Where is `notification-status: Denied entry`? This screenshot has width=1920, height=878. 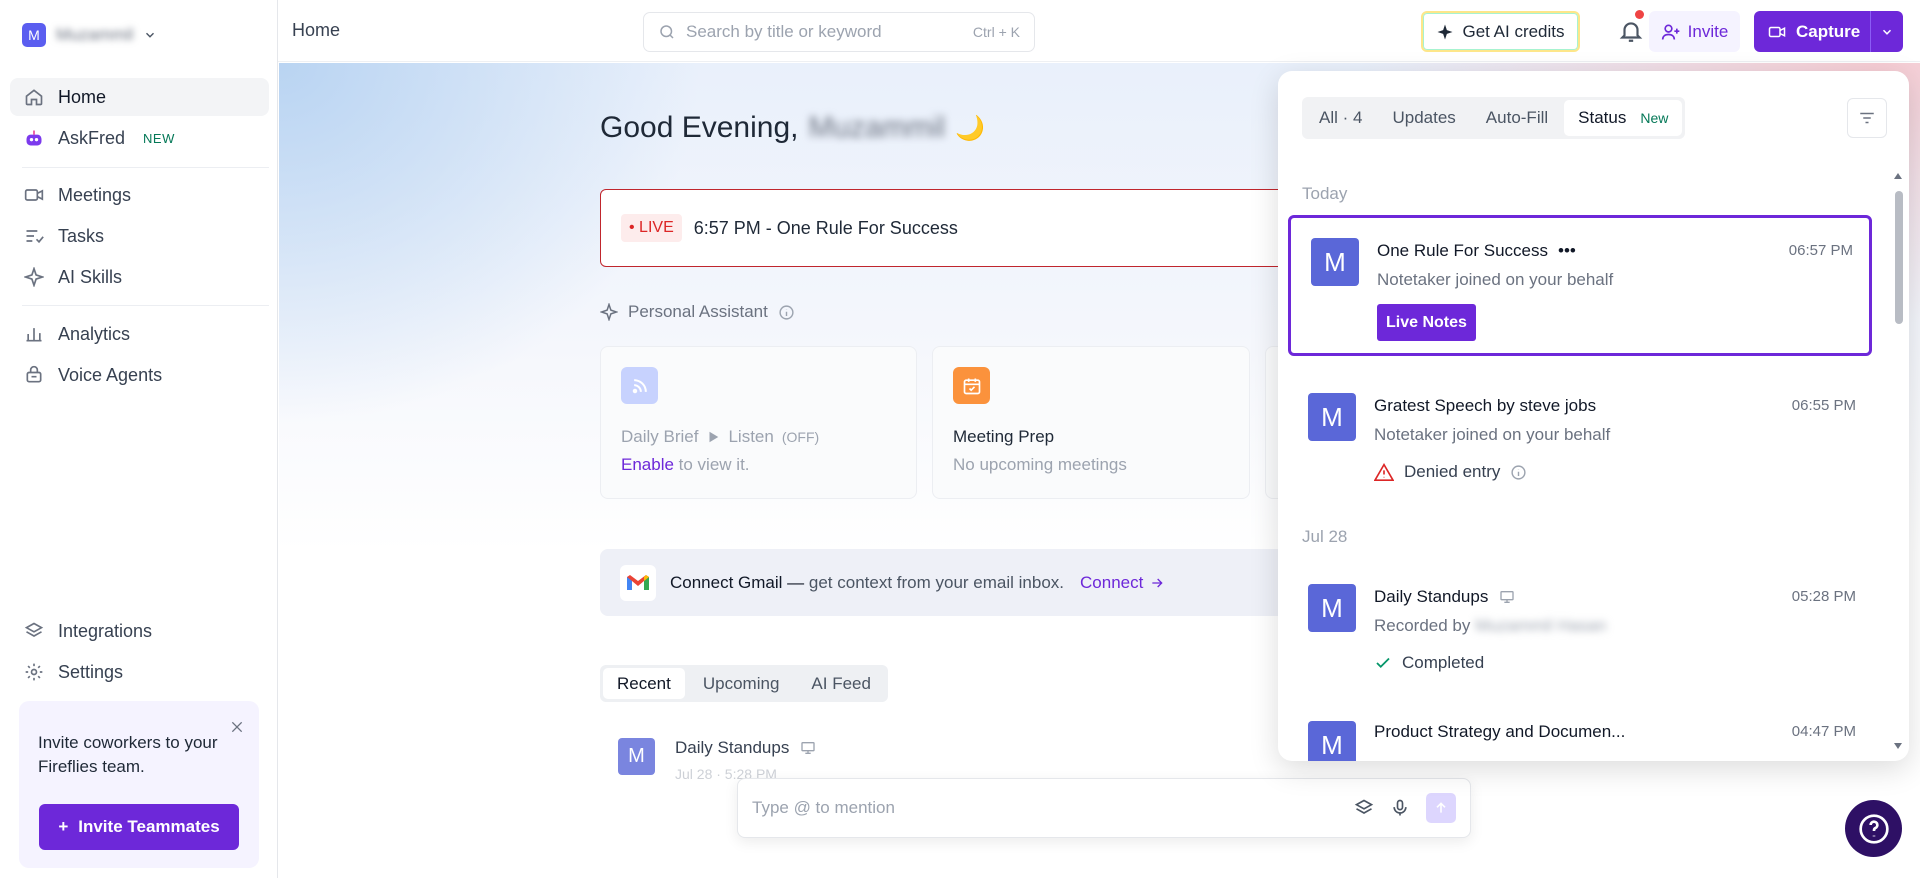
notification-status: Denied entry is located at coordinates (1450, 472).